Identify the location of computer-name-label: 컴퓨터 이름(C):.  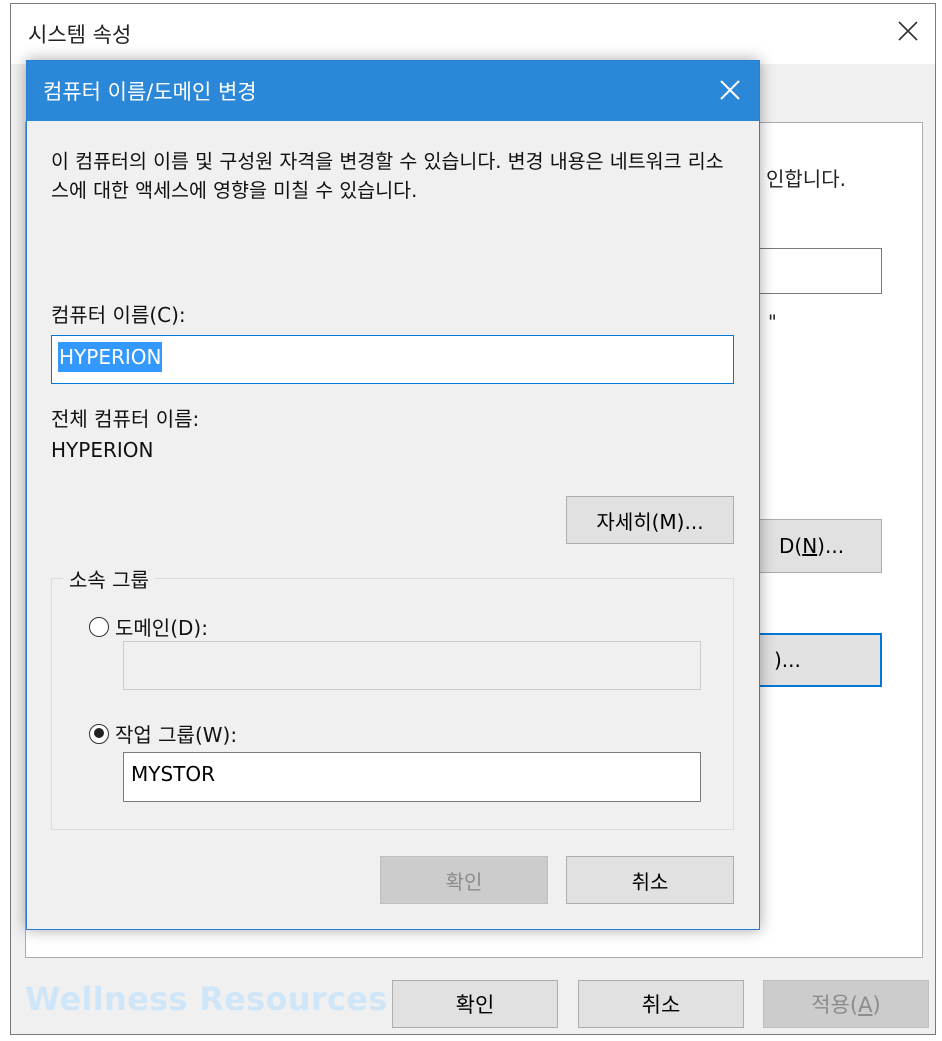
(118, 315).